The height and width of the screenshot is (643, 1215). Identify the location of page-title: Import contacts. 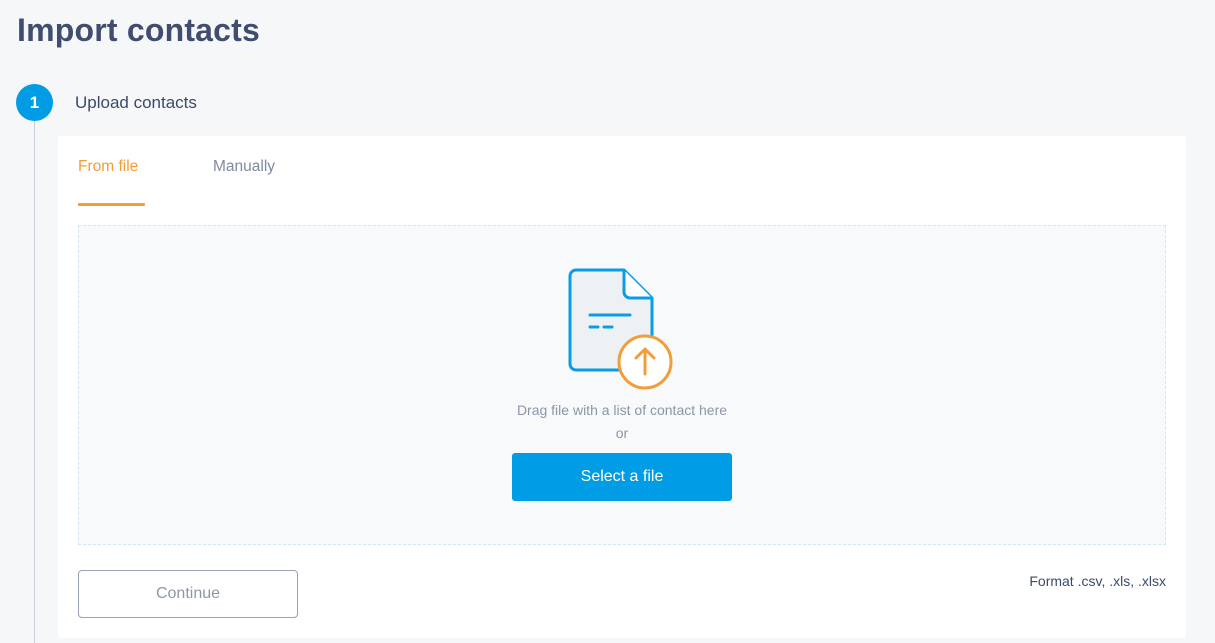
(139, 30).